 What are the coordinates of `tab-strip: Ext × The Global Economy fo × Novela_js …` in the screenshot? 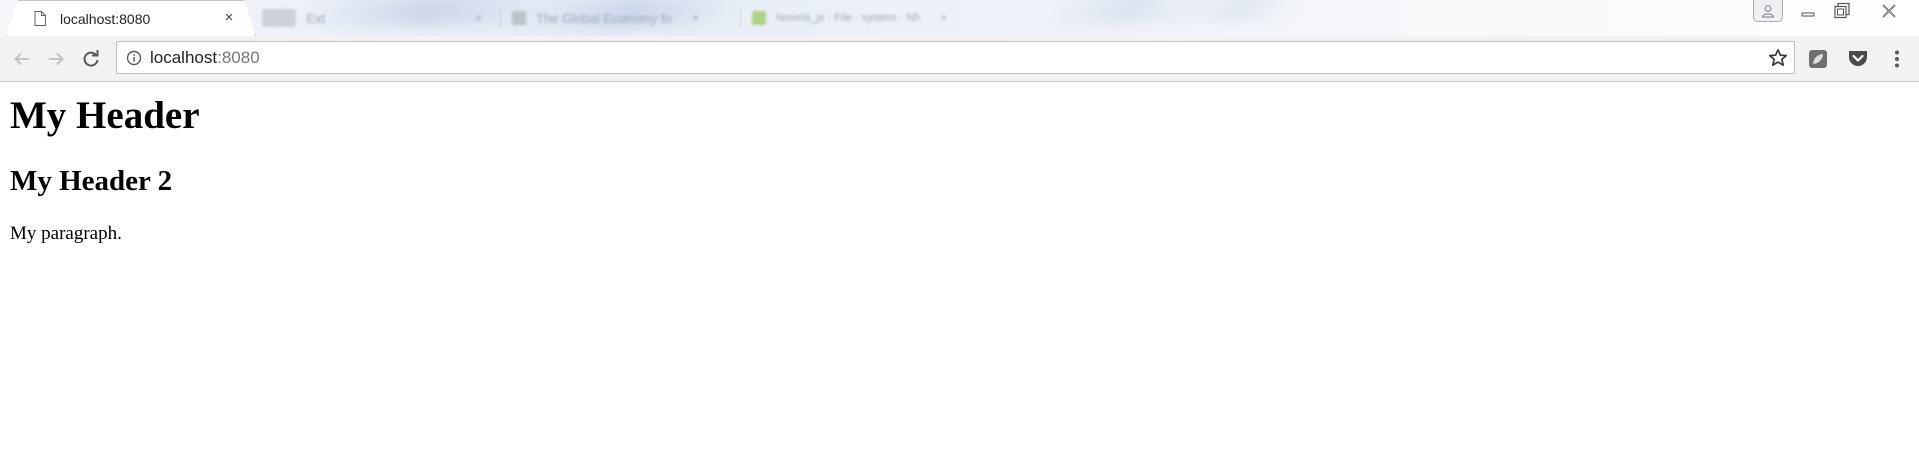 It's located at (959, 18).